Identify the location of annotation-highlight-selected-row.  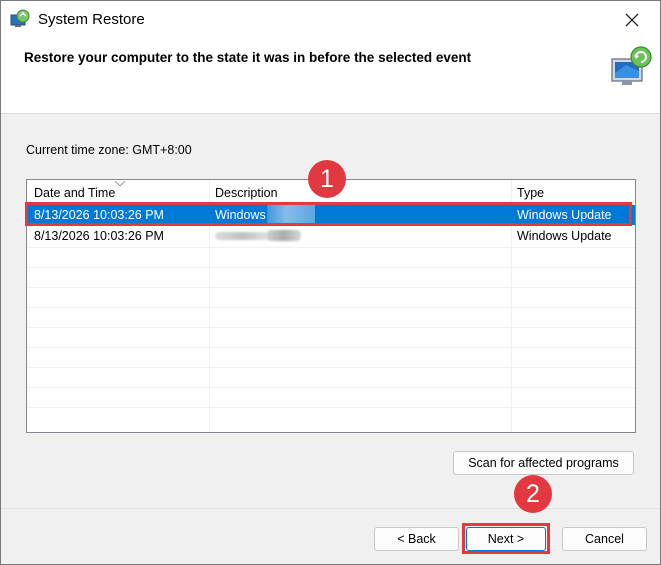
(328, 214).